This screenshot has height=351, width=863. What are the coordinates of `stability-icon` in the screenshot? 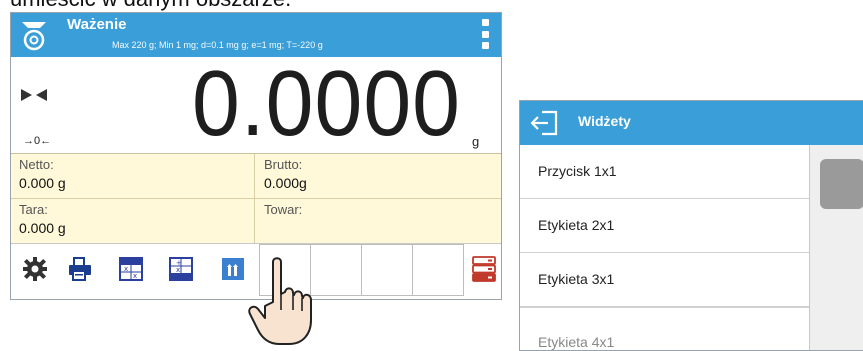 It's located at (34, 95).